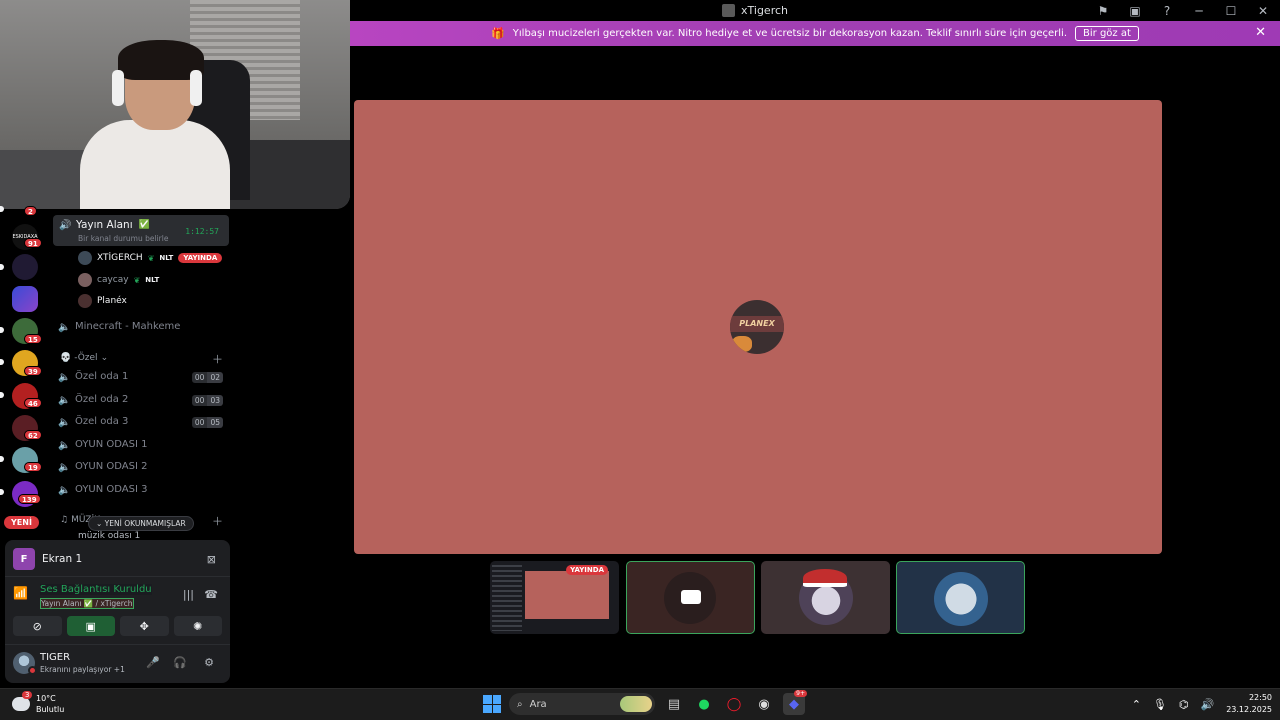  What do you see at coordinates (1199, 11) in the screenshot?
I see `minimize-button: ─` at bounding box center [1199, 11].